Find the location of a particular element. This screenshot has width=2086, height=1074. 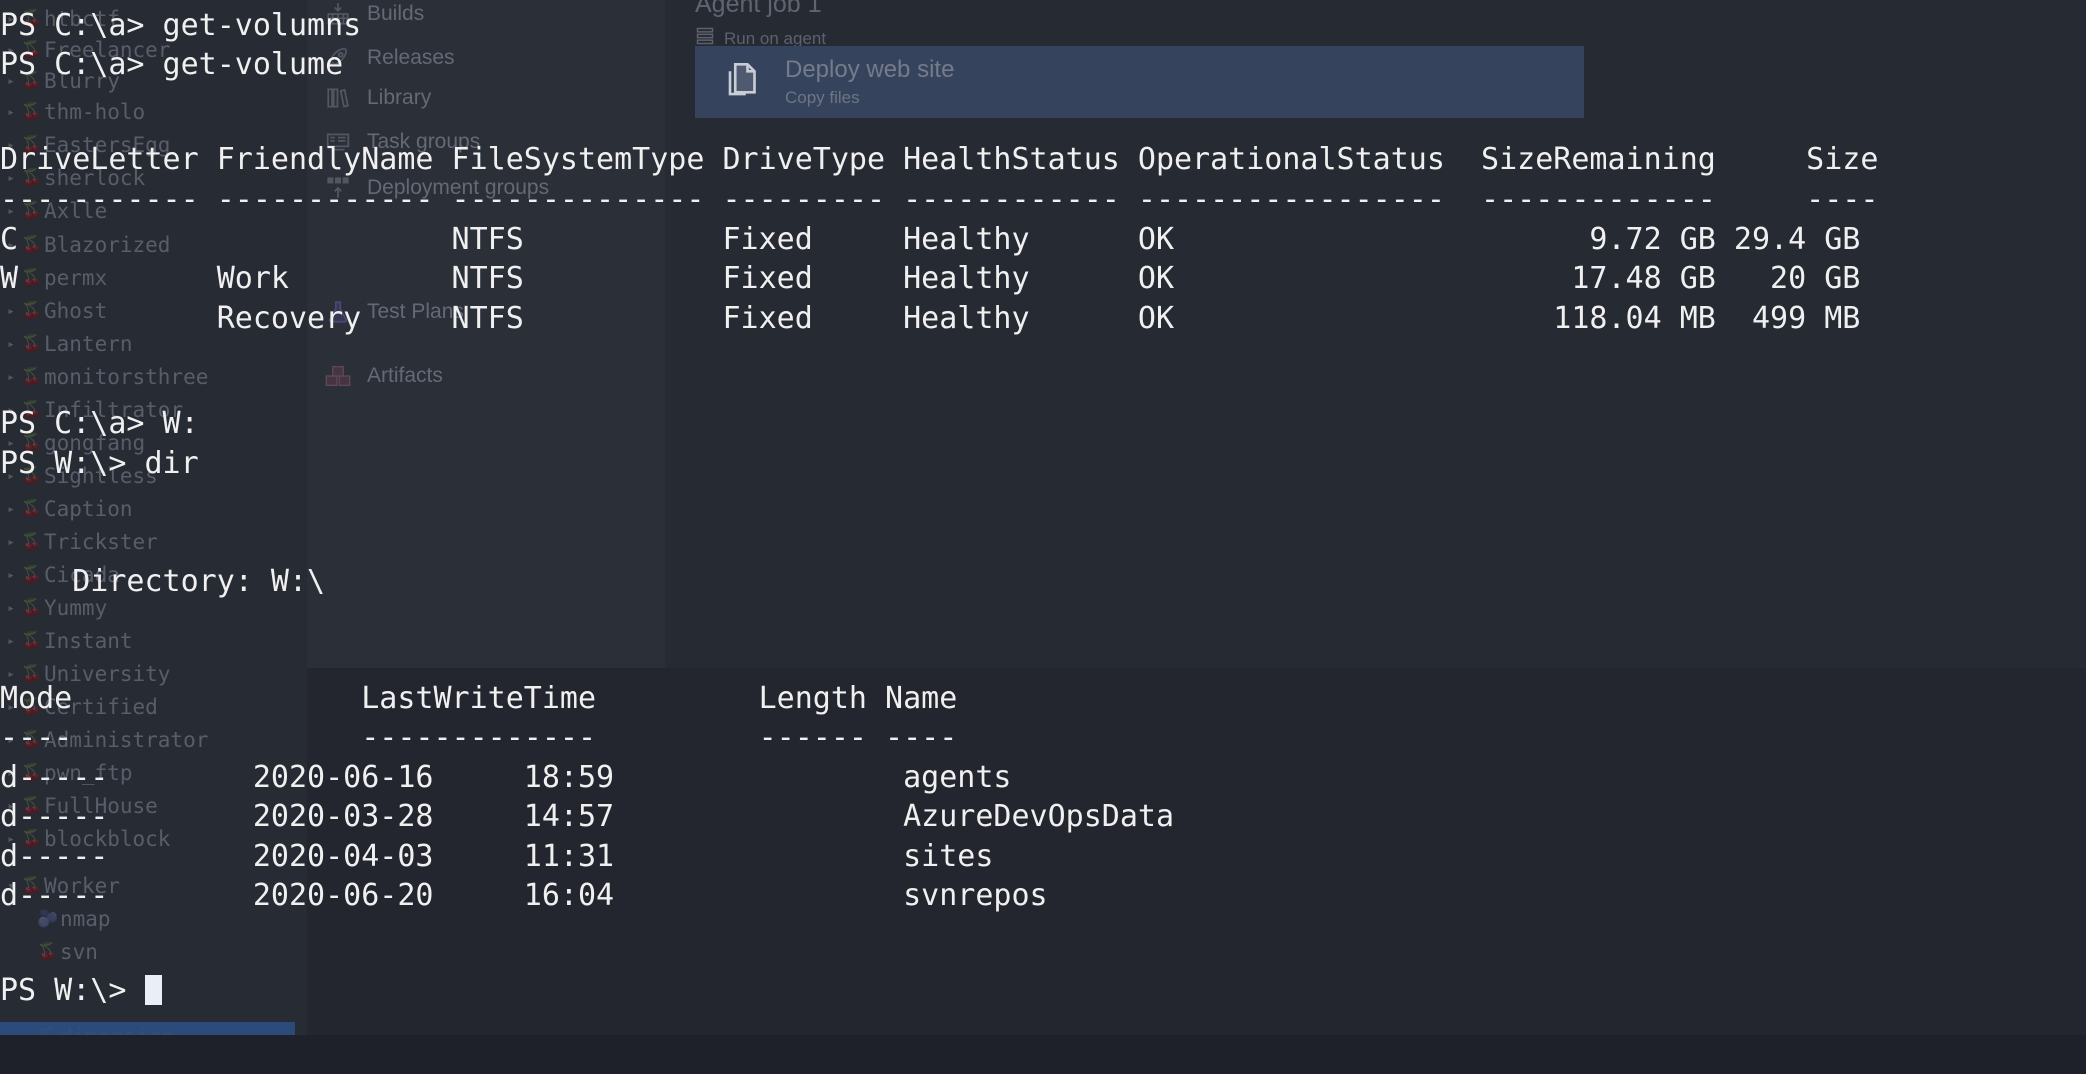

sidebar-item-infiltrator: ▸ 🍒 Infiltrator is located at coordinates (153, 410).